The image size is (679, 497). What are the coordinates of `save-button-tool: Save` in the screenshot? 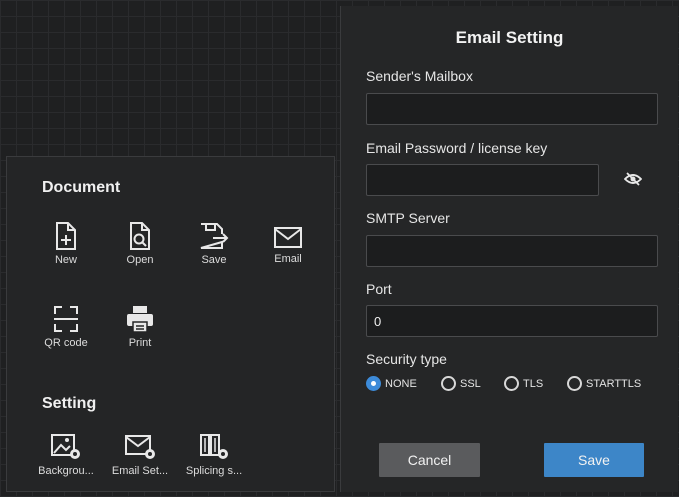 It's located at (214, 244).